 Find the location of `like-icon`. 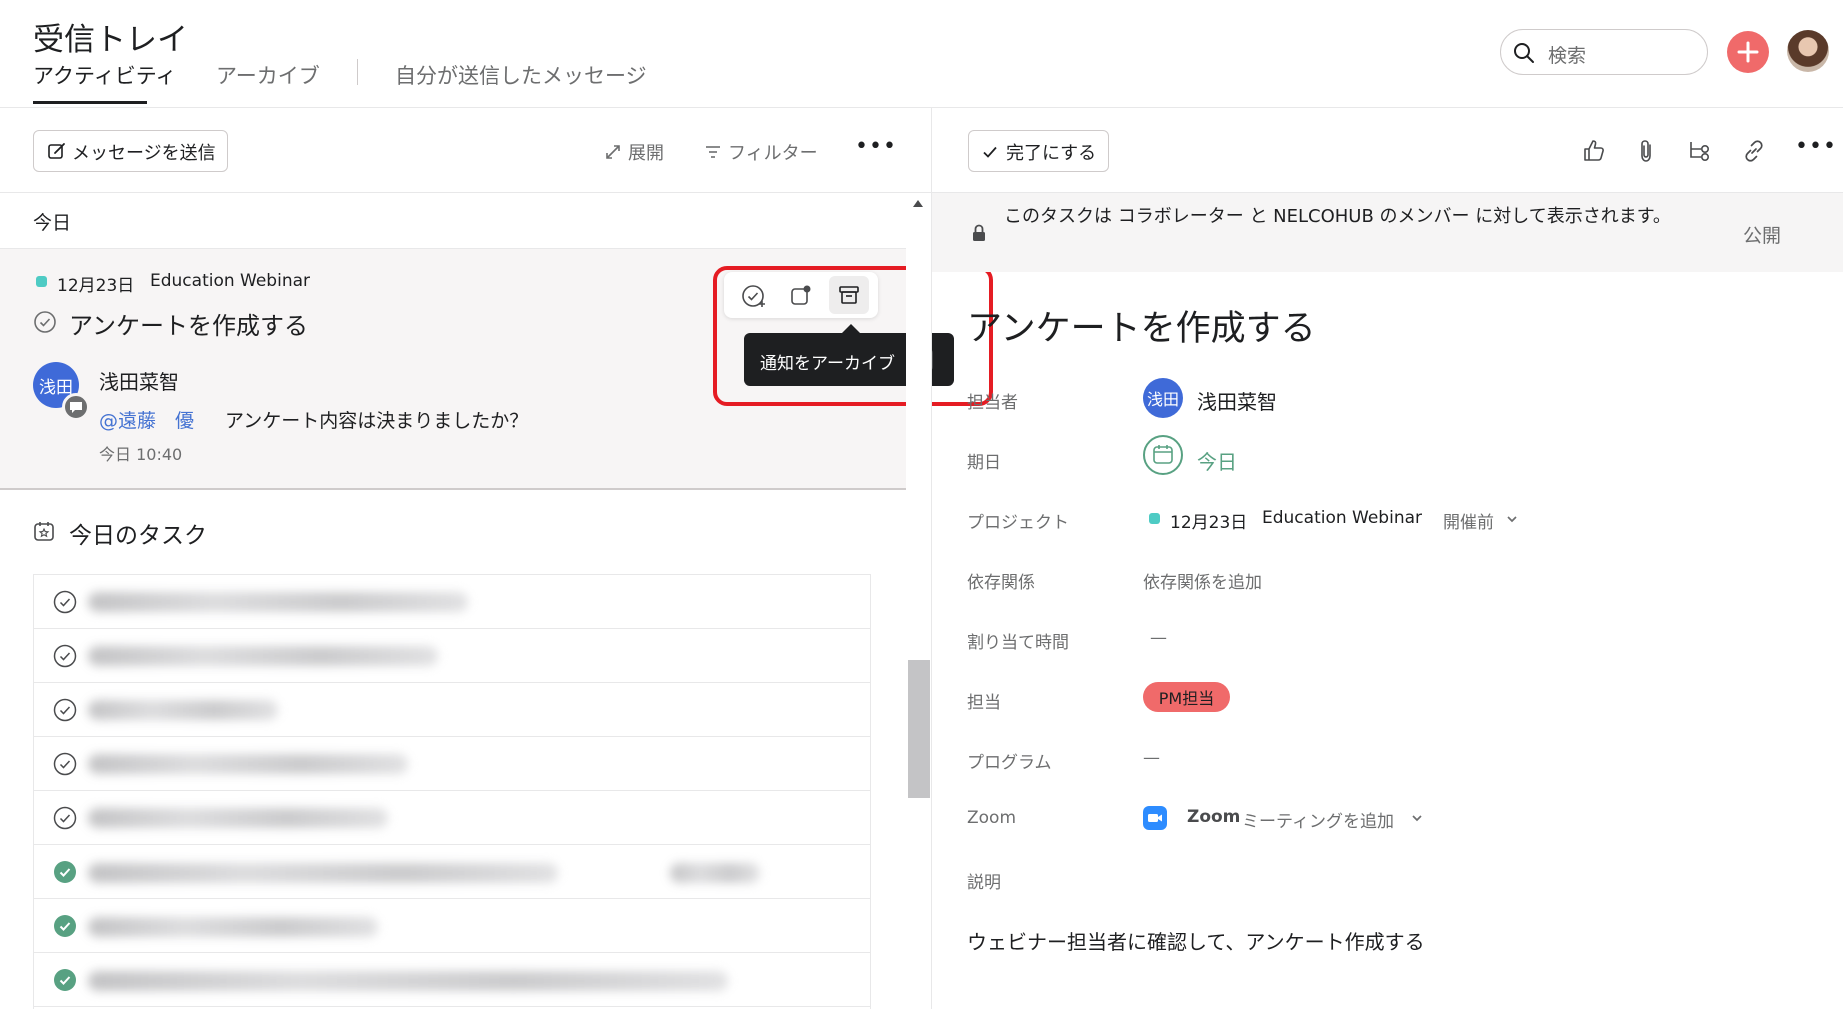

like-icon is located at coordinates (1594, 151).